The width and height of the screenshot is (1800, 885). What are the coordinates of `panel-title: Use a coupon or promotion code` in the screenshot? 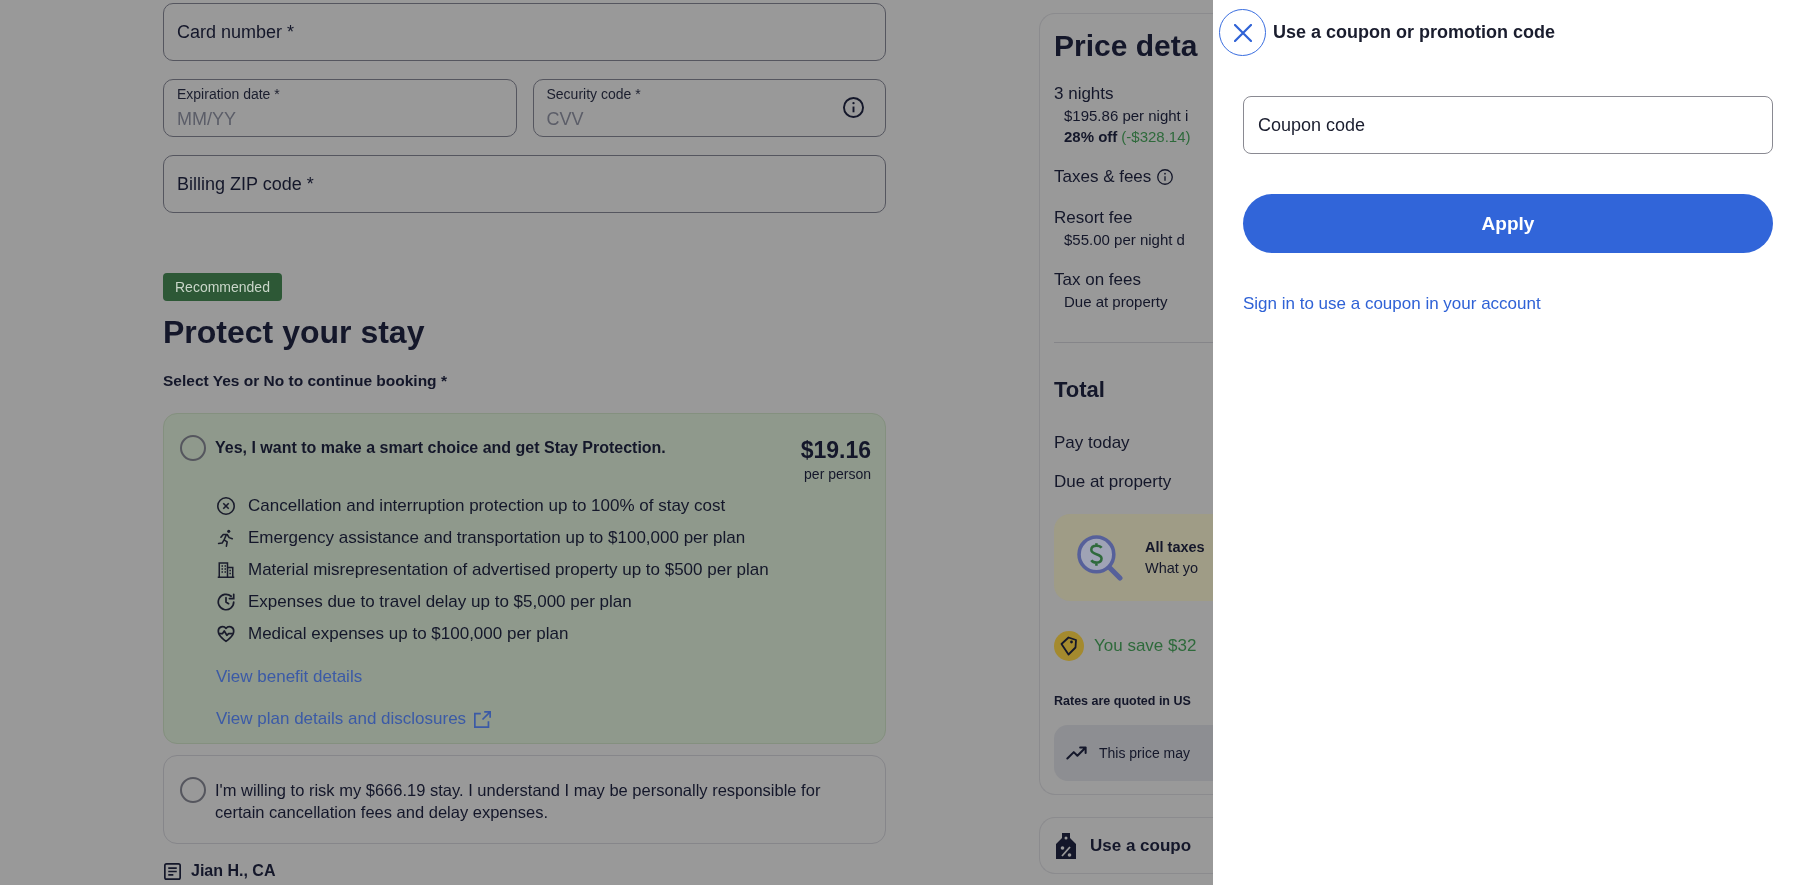 It's located at (1414, 32).